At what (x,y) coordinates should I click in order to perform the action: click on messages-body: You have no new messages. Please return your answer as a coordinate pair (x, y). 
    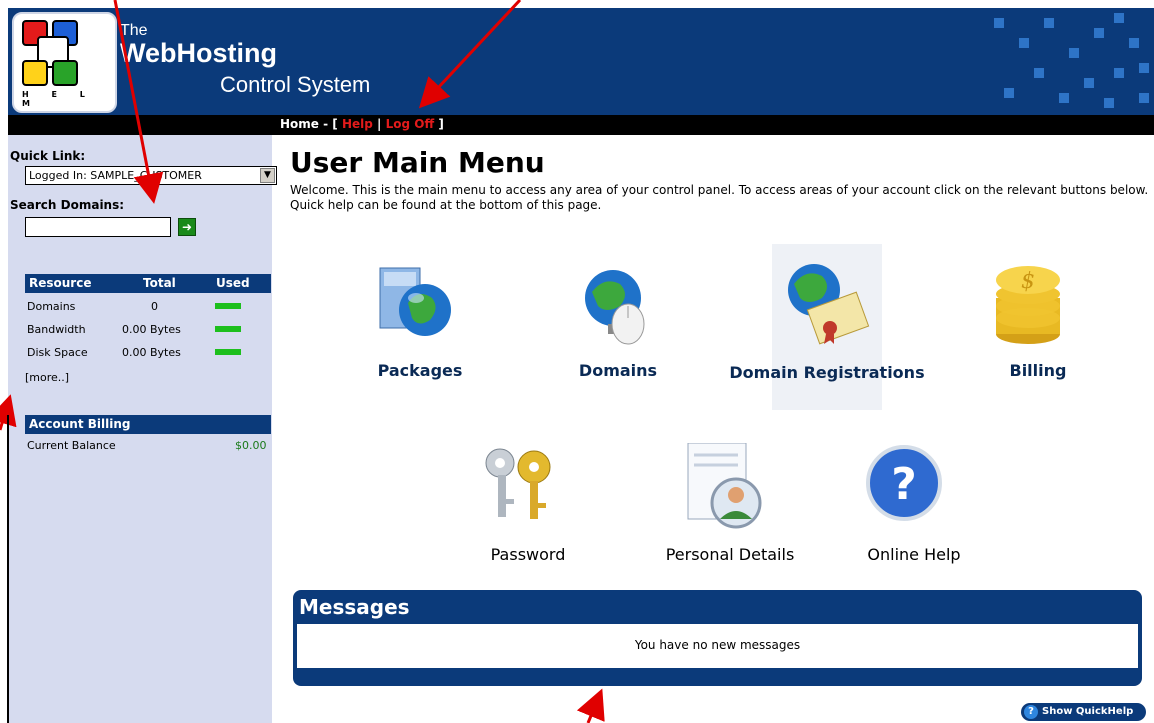
    Looking at the image, I should click on (717, 646).